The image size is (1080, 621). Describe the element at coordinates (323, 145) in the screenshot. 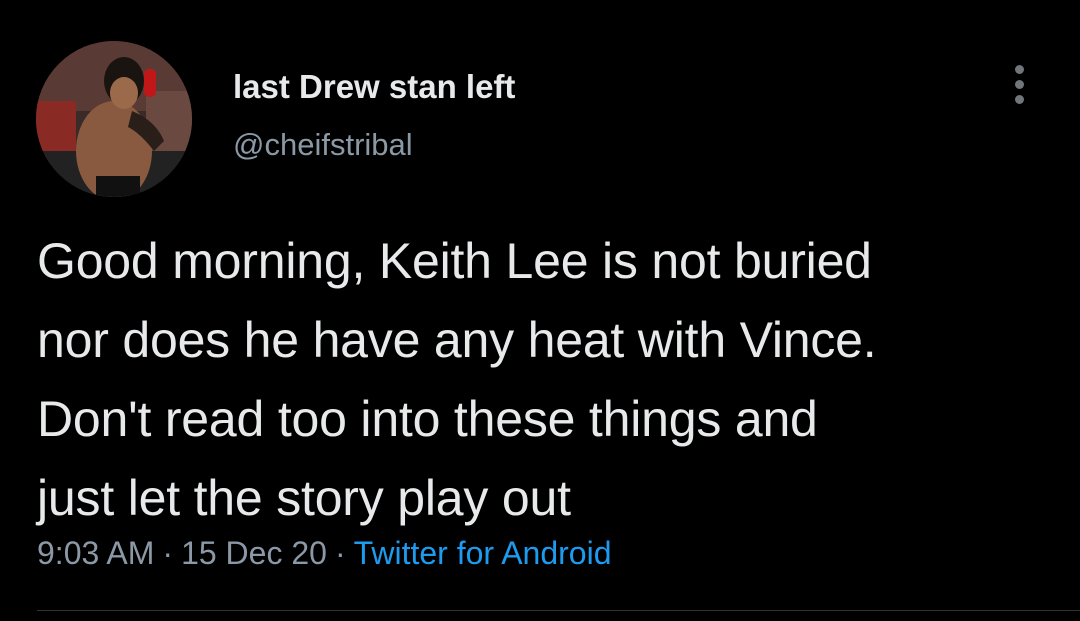

I see `user-handle: @cheifstribal` at that location.